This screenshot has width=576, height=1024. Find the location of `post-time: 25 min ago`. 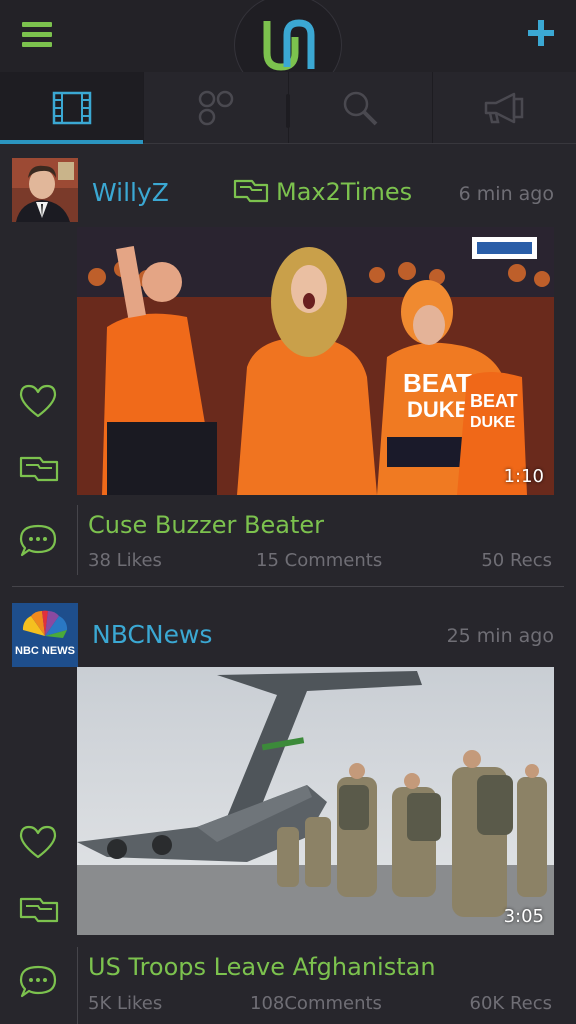

post-time: 25 min ago is located at coordinates (500, 636).